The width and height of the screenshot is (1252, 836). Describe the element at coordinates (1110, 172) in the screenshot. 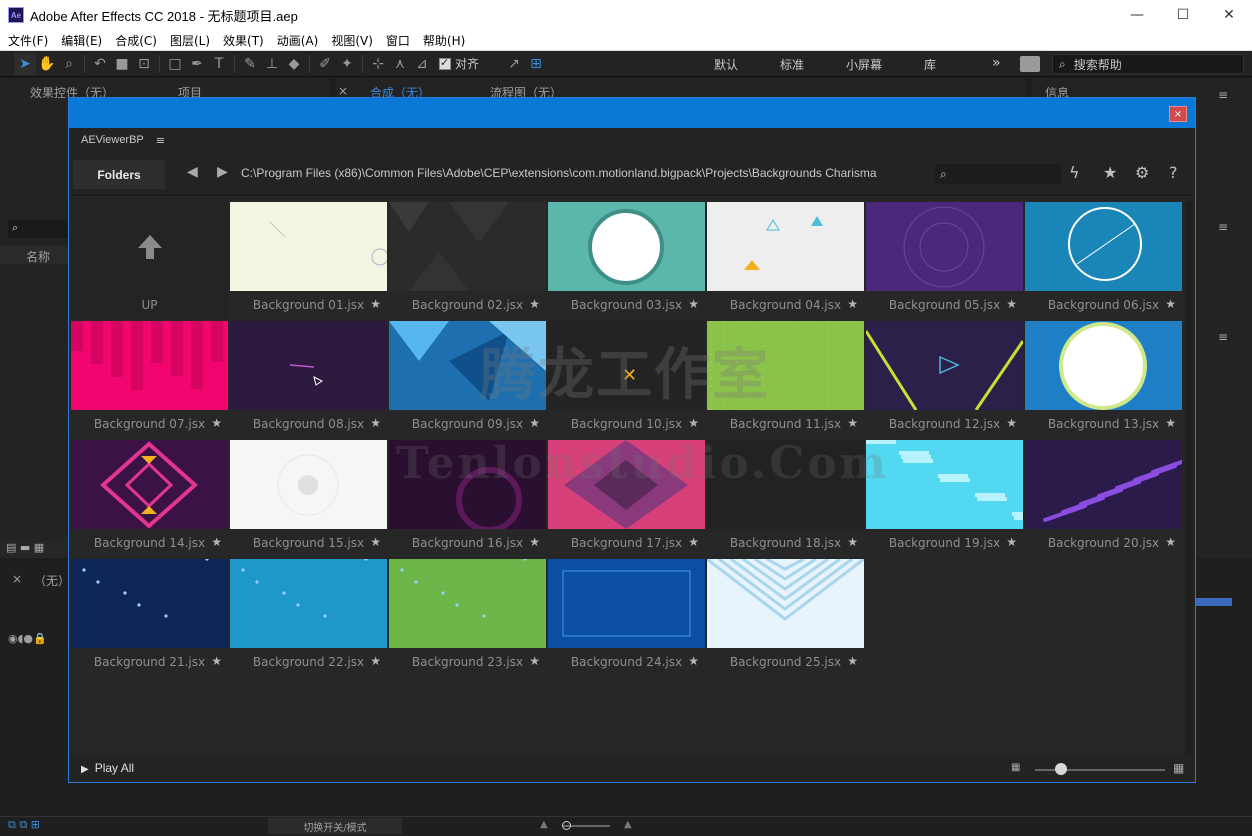

I see `favorites-star-icon: ★` at that location.